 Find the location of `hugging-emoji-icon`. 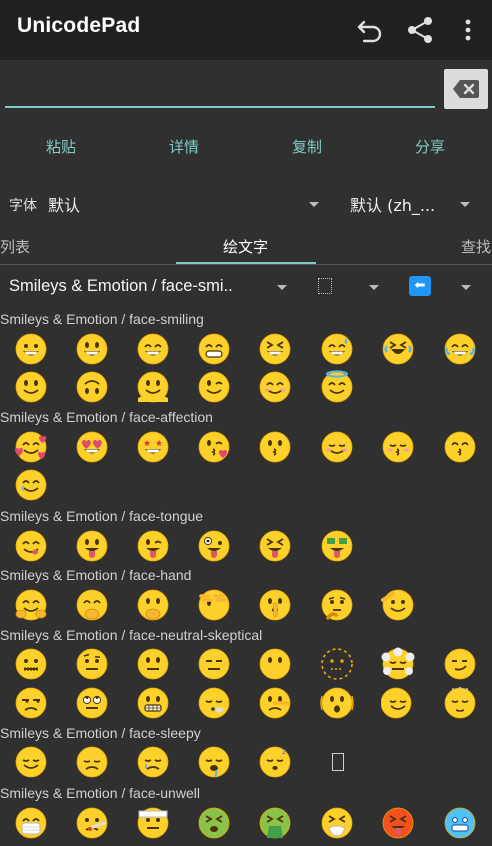

hugging-emoji-icon is located at coordinates (31, 605).